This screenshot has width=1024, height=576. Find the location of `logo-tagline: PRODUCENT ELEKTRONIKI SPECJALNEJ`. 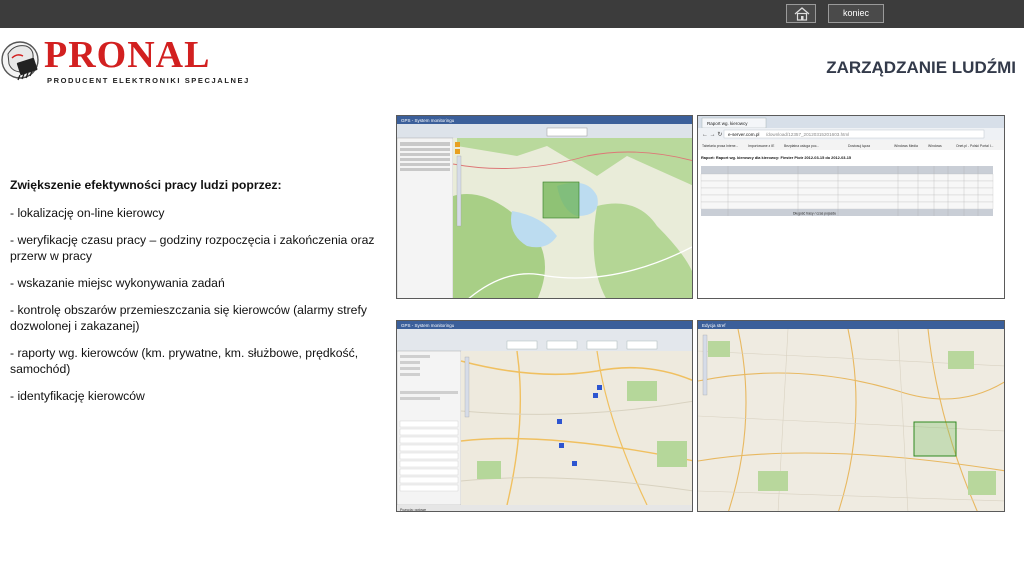

logo-tagline: PRODUCENT ELEKTRONIKI SPECJALNEJ is located at coordinates (148, 80).